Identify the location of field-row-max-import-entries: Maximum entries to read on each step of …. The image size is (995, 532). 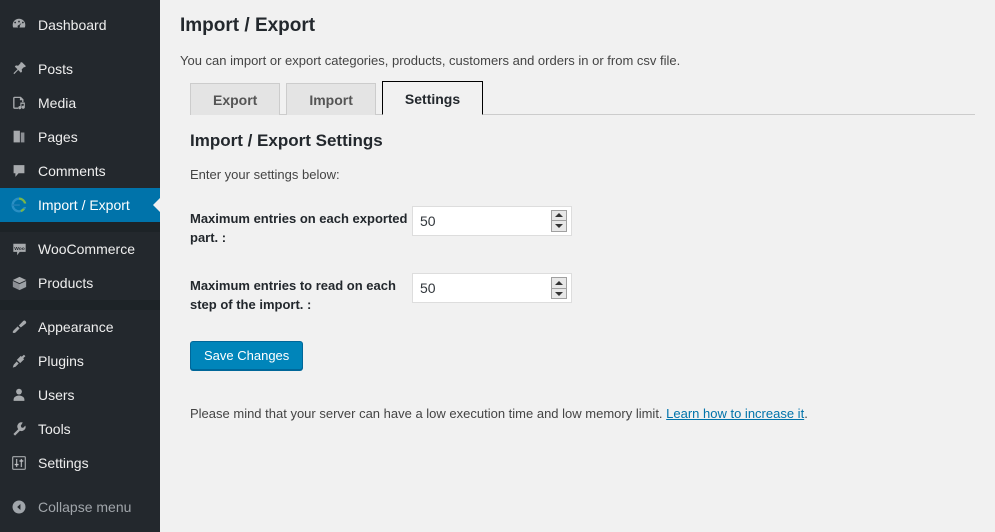
(582, 294).